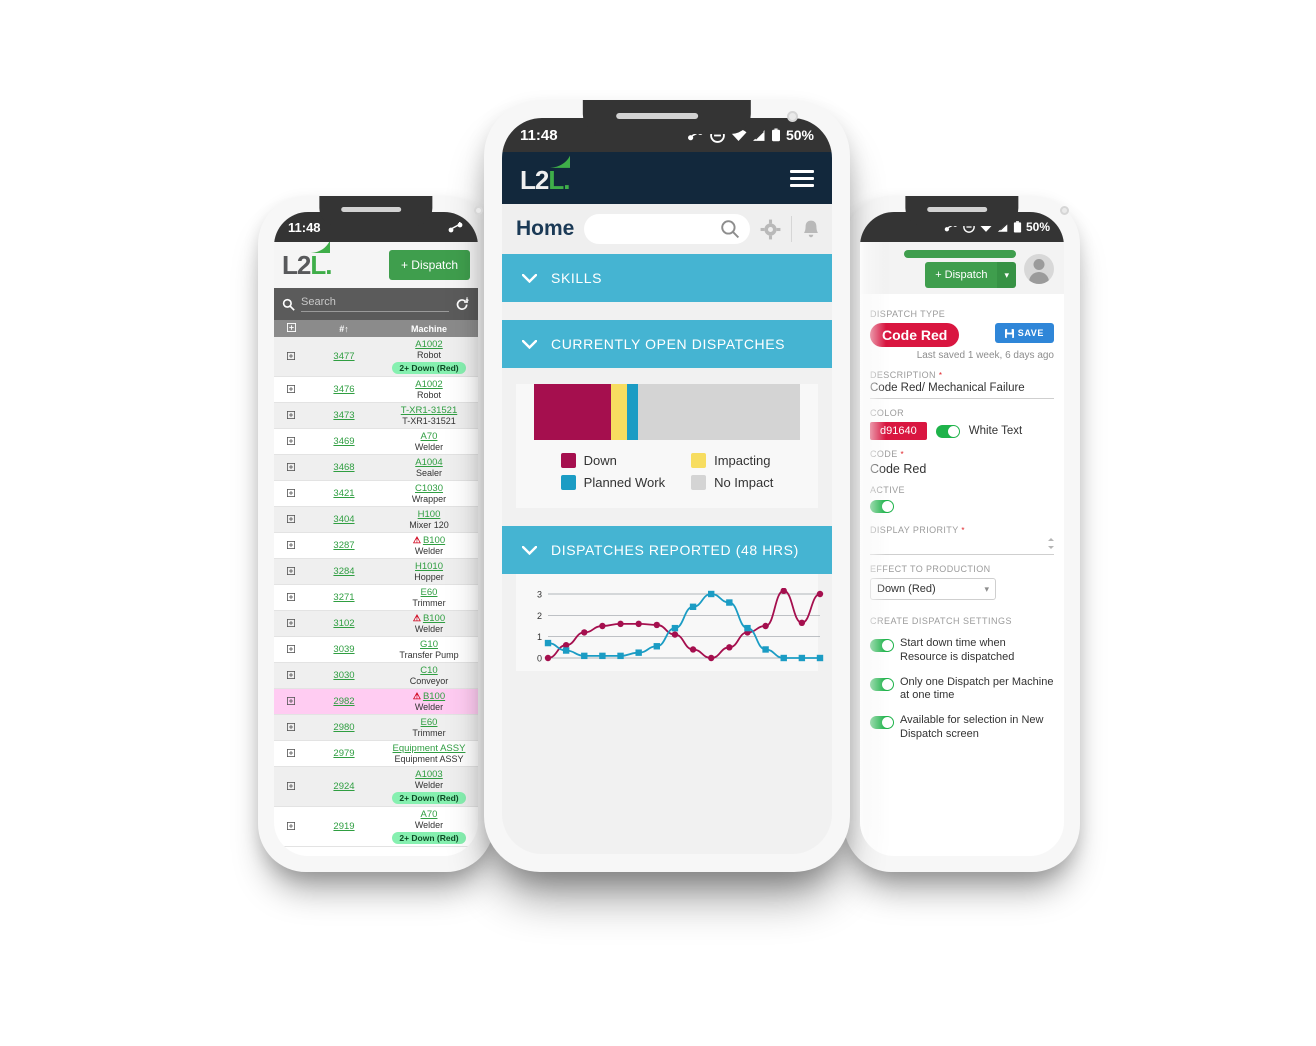 The height and width of the screenshot is (1046, 1316). What do you see at coordinates (429, 410) in the screenshot?
I see `machine-link: T-XR1-31521` at bounding box center [429, 410].